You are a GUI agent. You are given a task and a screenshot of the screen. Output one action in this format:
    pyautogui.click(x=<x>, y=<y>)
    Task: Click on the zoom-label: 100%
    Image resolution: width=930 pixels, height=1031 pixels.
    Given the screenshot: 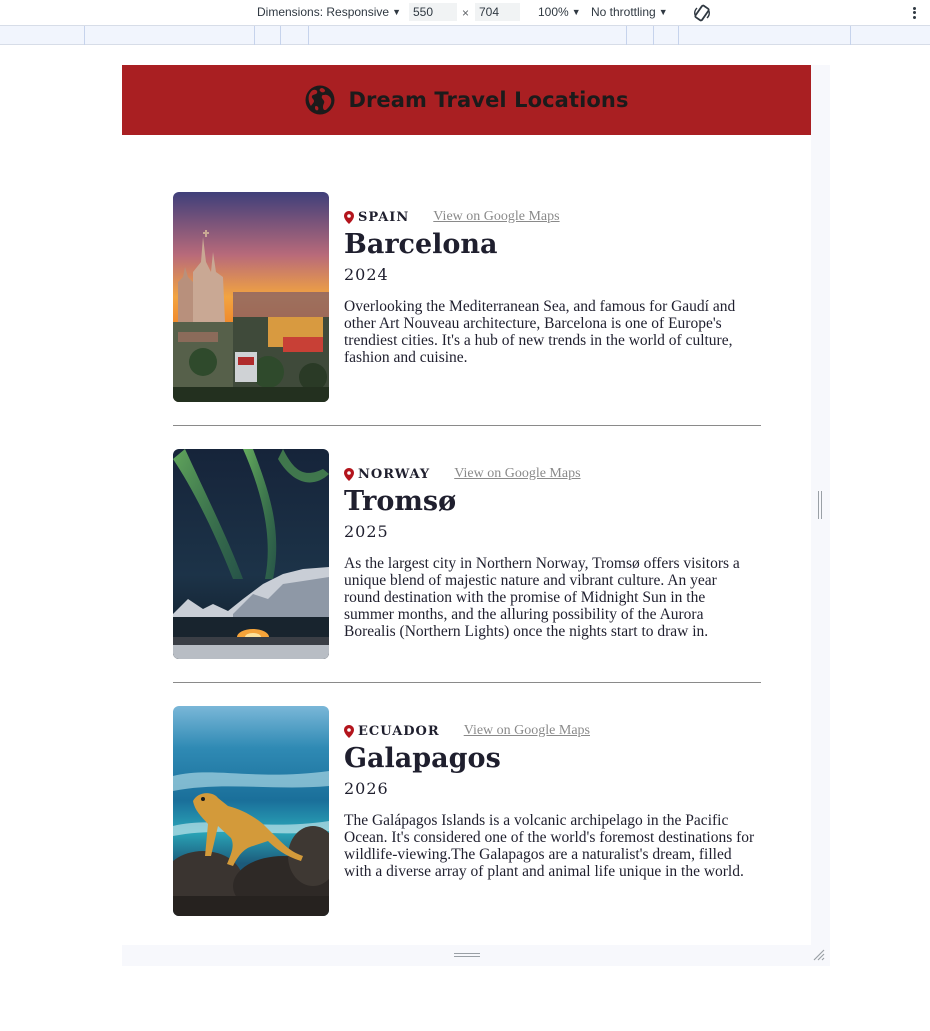 What is the action you would take?
    pyautogui.click(x=553, y=12)
    